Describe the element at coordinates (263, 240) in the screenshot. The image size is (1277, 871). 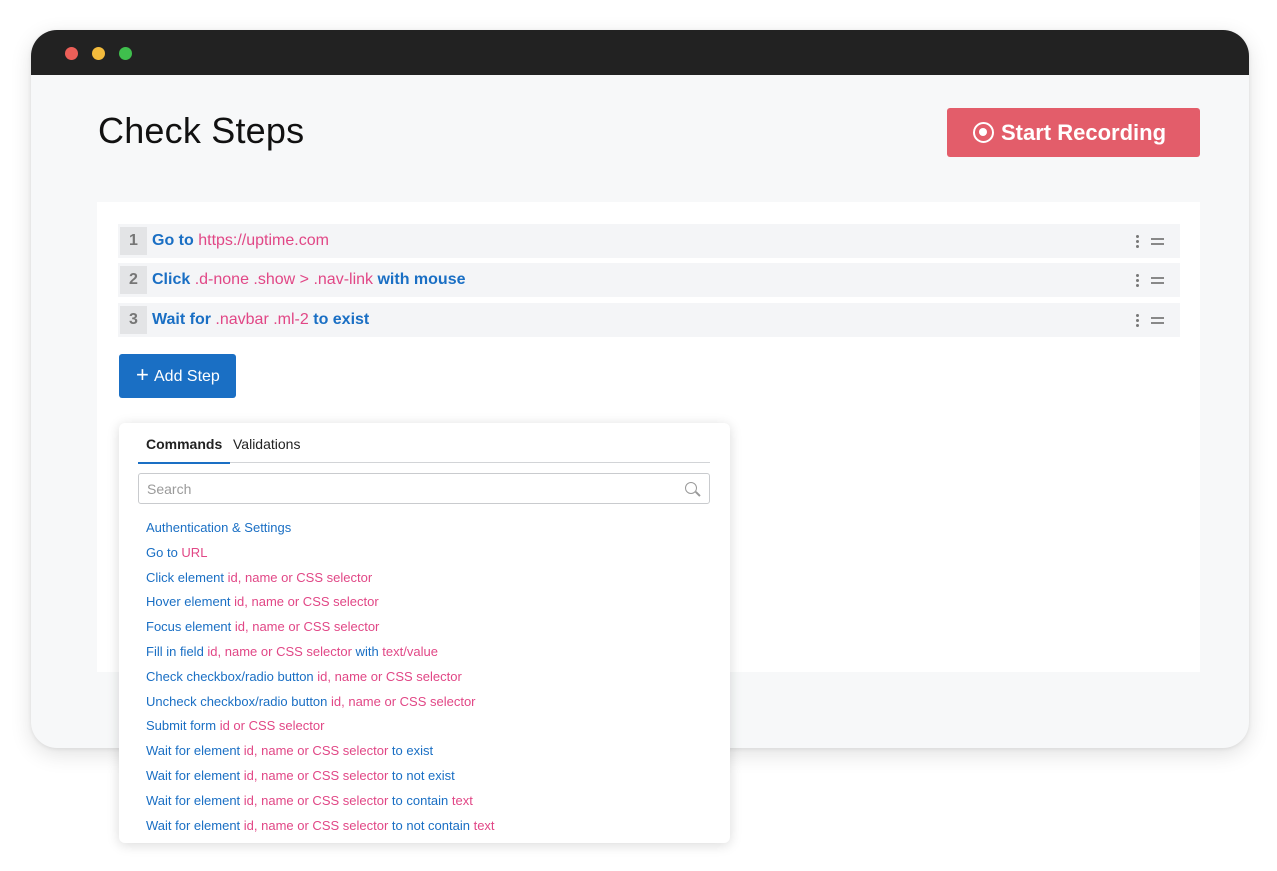
I see `step-target: https://uptime.com` at that location.